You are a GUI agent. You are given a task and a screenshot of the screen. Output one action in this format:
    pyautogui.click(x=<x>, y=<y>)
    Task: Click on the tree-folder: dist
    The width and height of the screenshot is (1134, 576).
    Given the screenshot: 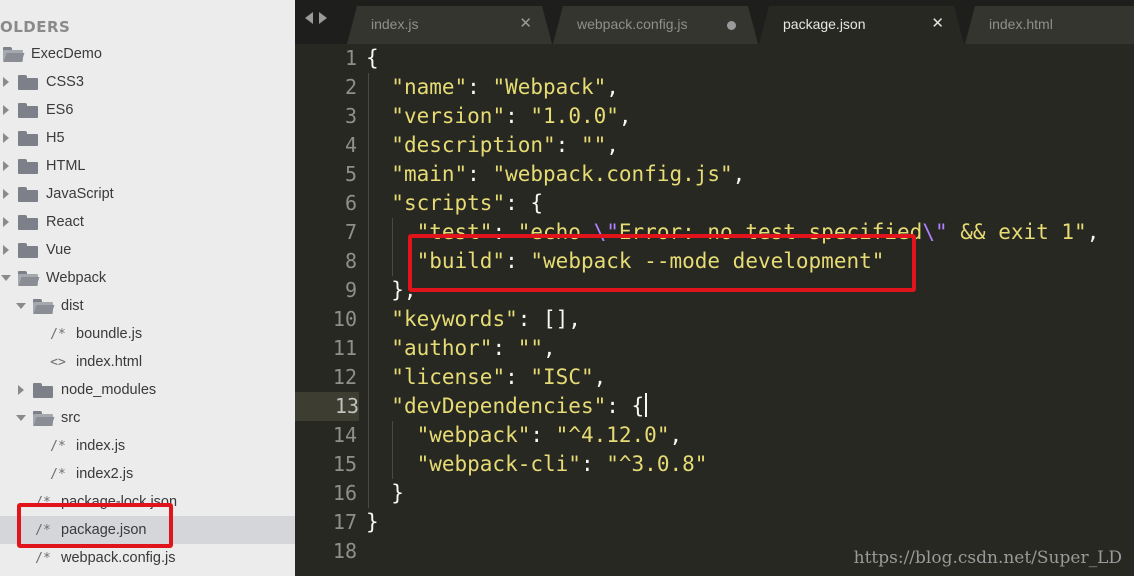 What is the action you would take?
    pyautogui.click(x=147, y=306)
    